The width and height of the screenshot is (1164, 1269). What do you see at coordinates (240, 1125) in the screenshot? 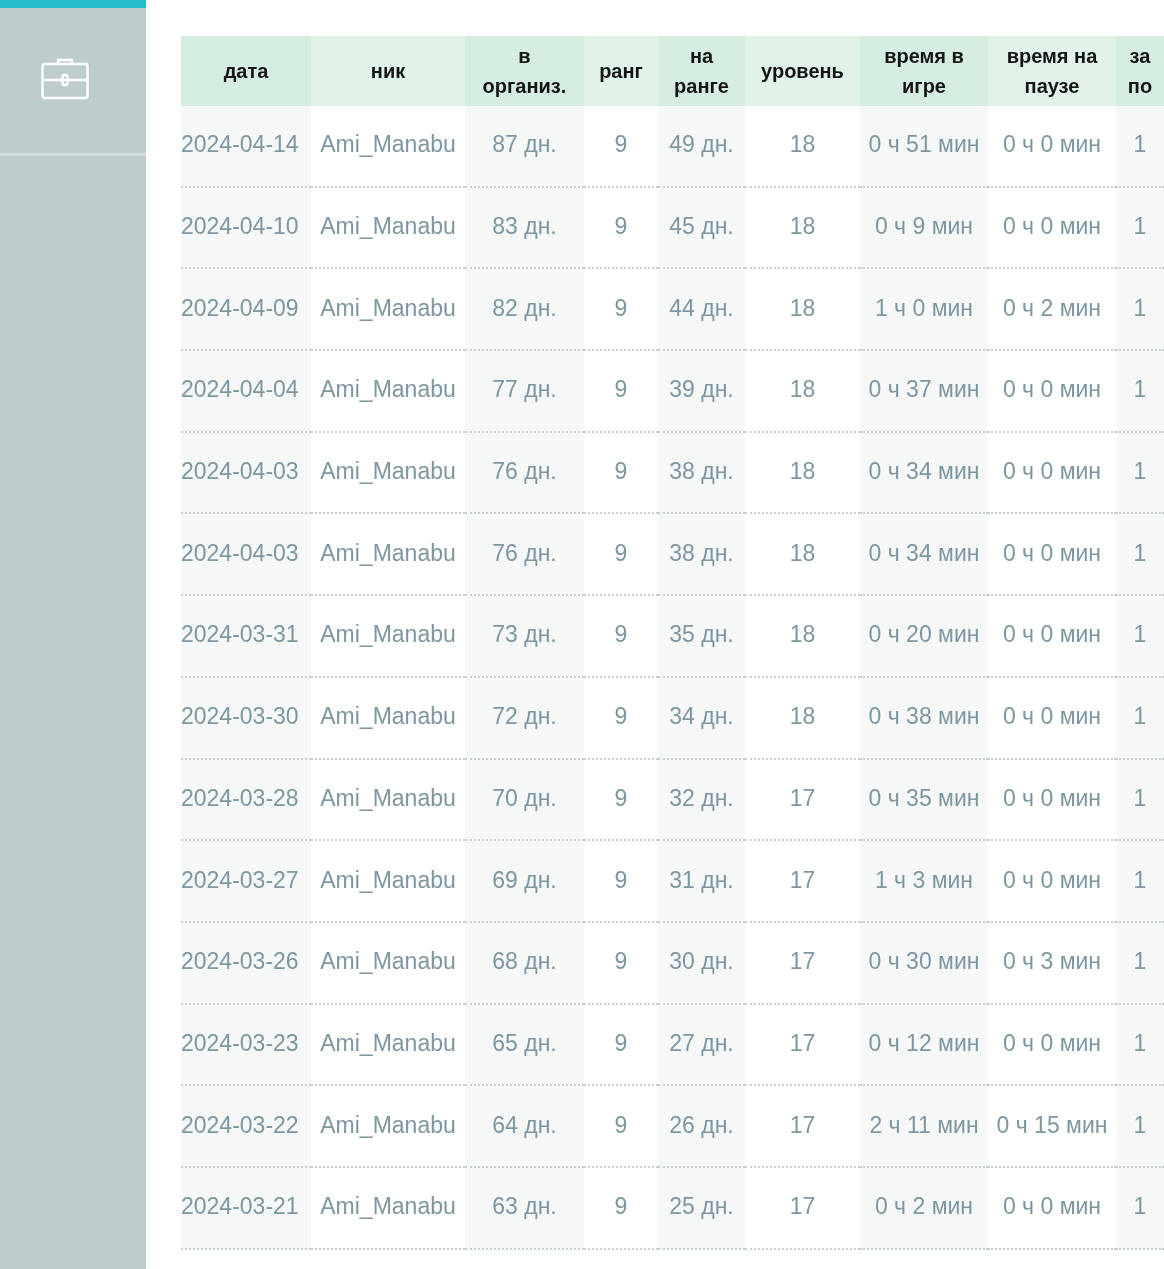
I see `table-cell: 2024-03-22` at bounding box center [240, 1125].